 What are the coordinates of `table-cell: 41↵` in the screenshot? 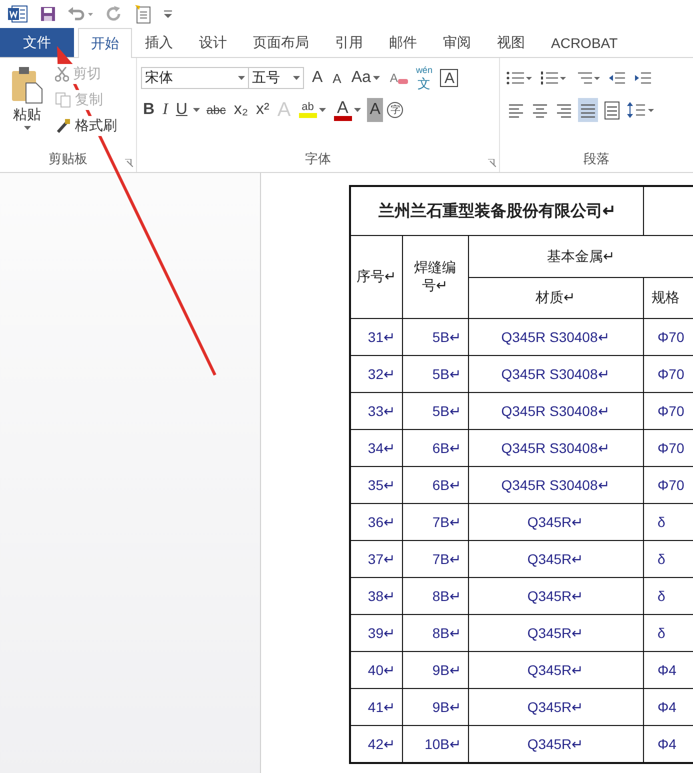 It's located at (376, 707).